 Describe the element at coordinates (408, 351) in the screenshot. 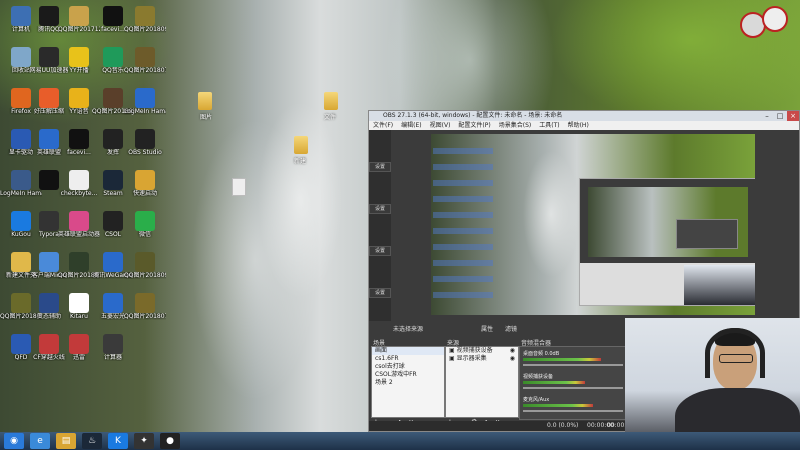

I see `scene-item: 画面` at that location.